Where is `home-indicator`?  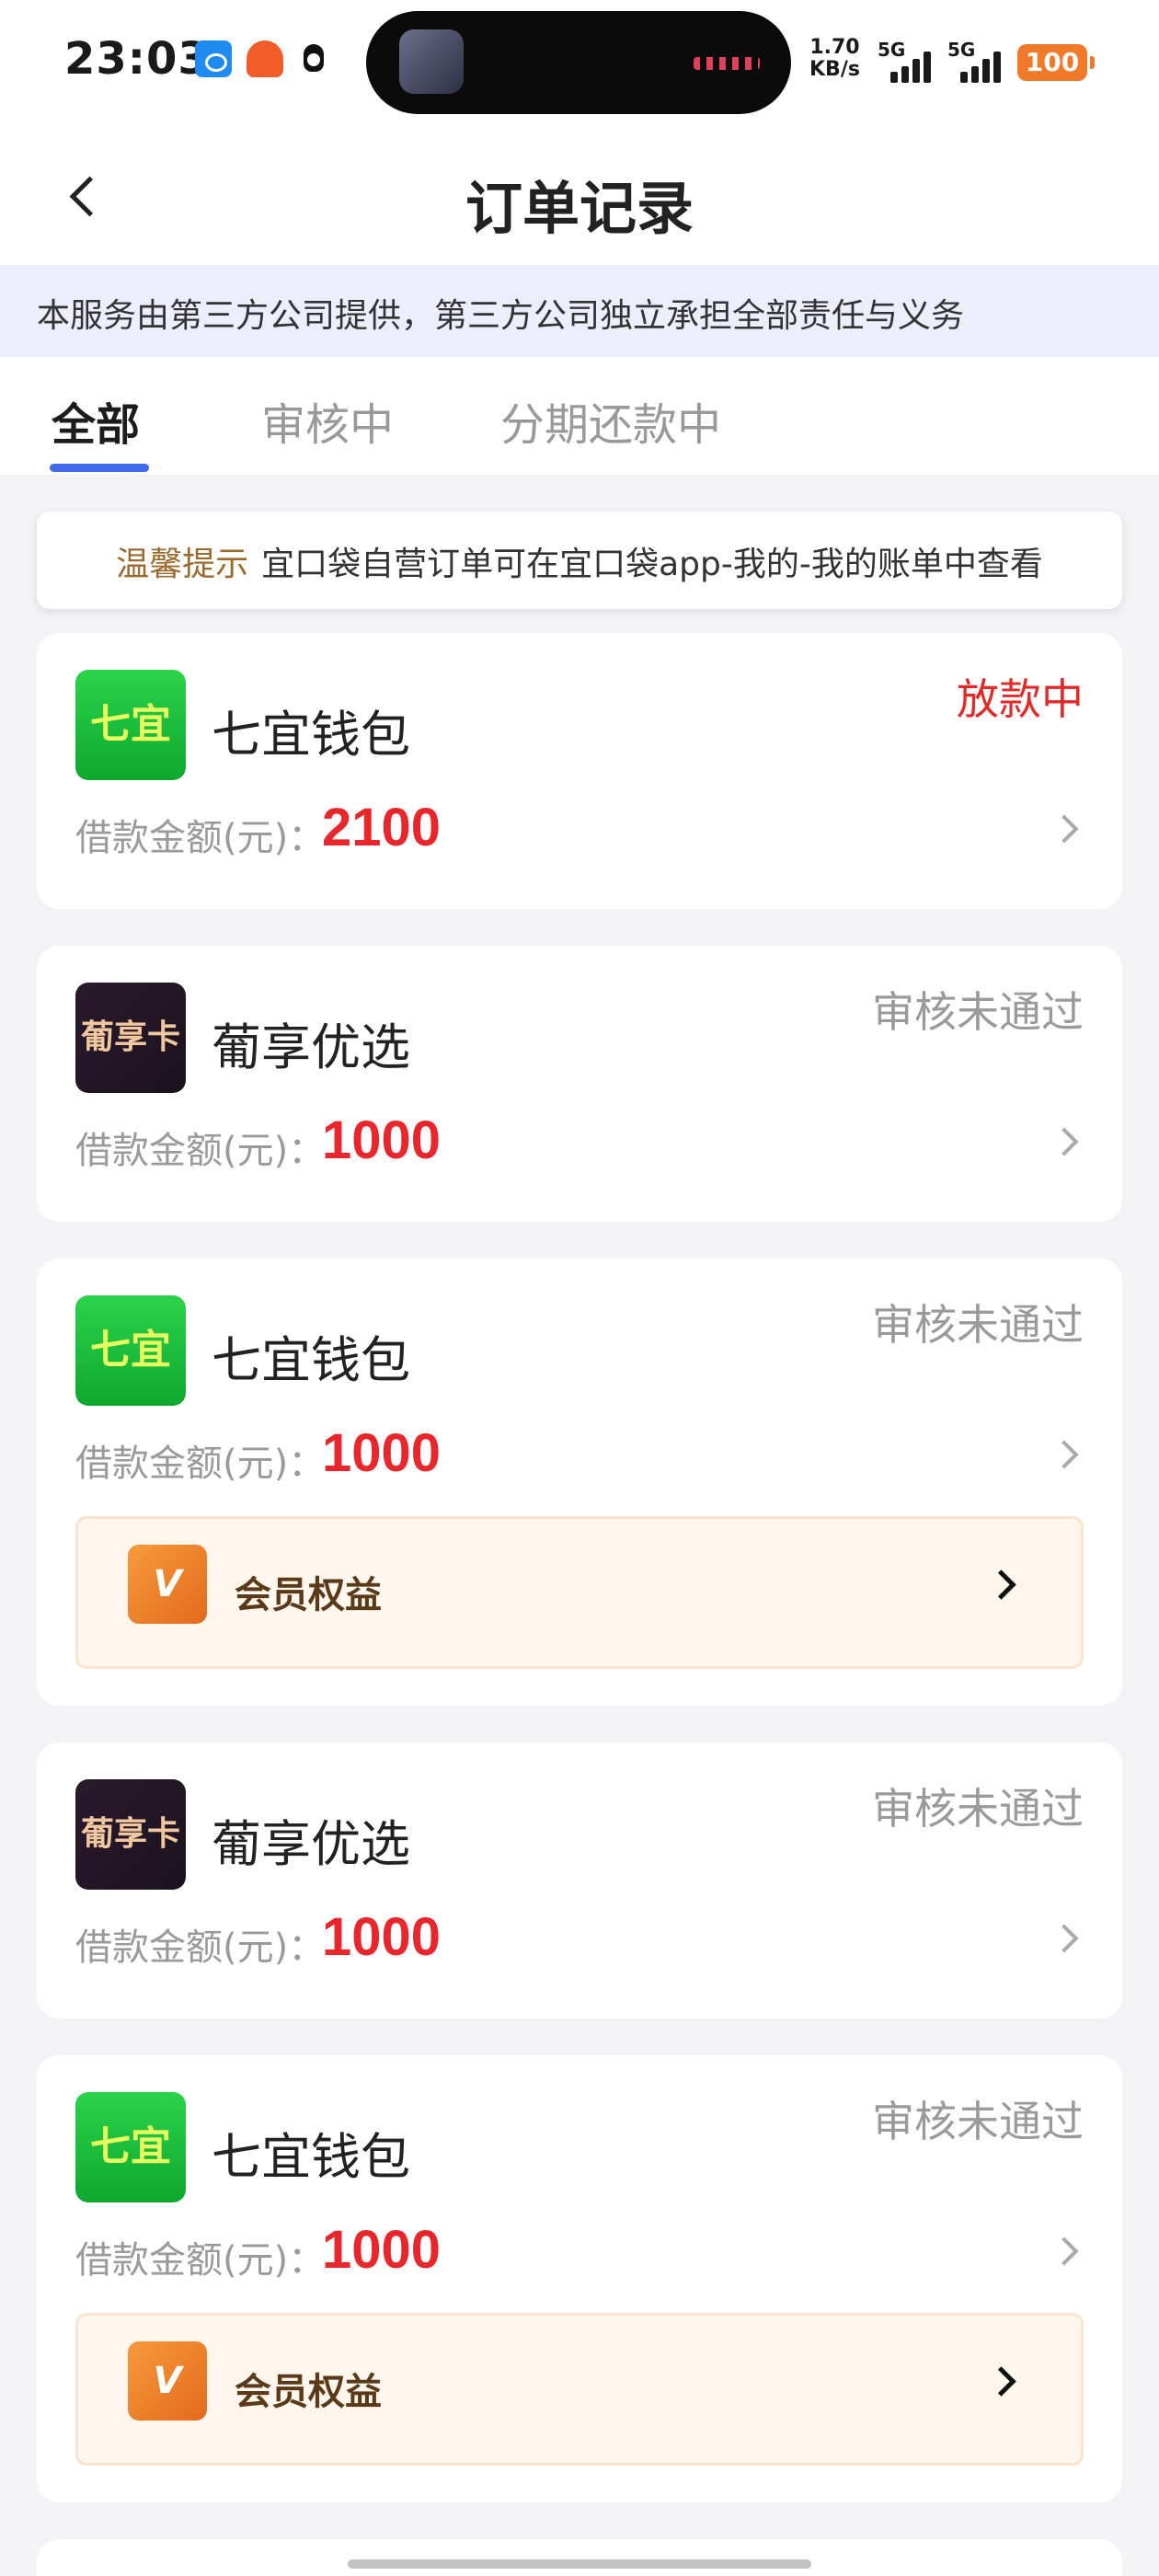
home-indicator is located at coordinates (579, 2564).